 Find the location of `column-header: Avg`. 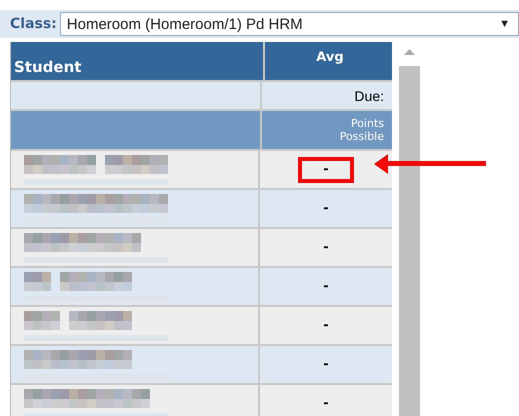

column-header: Avg is located at coordinates (330, 58).